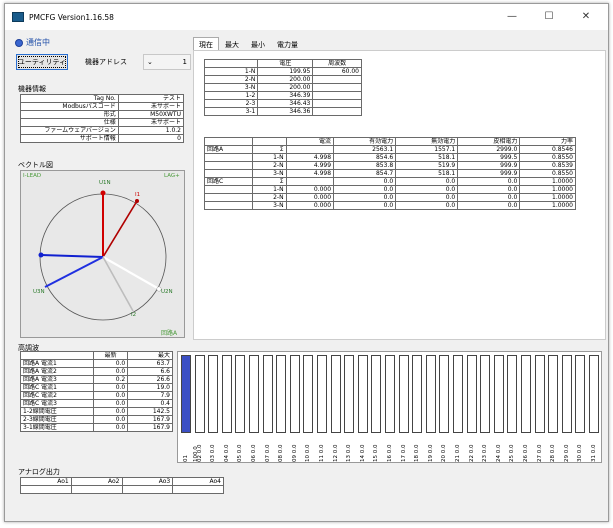 The height and width of the screenshot is (528, 613). I want to click on power-header: 電流, so click(310, 141).